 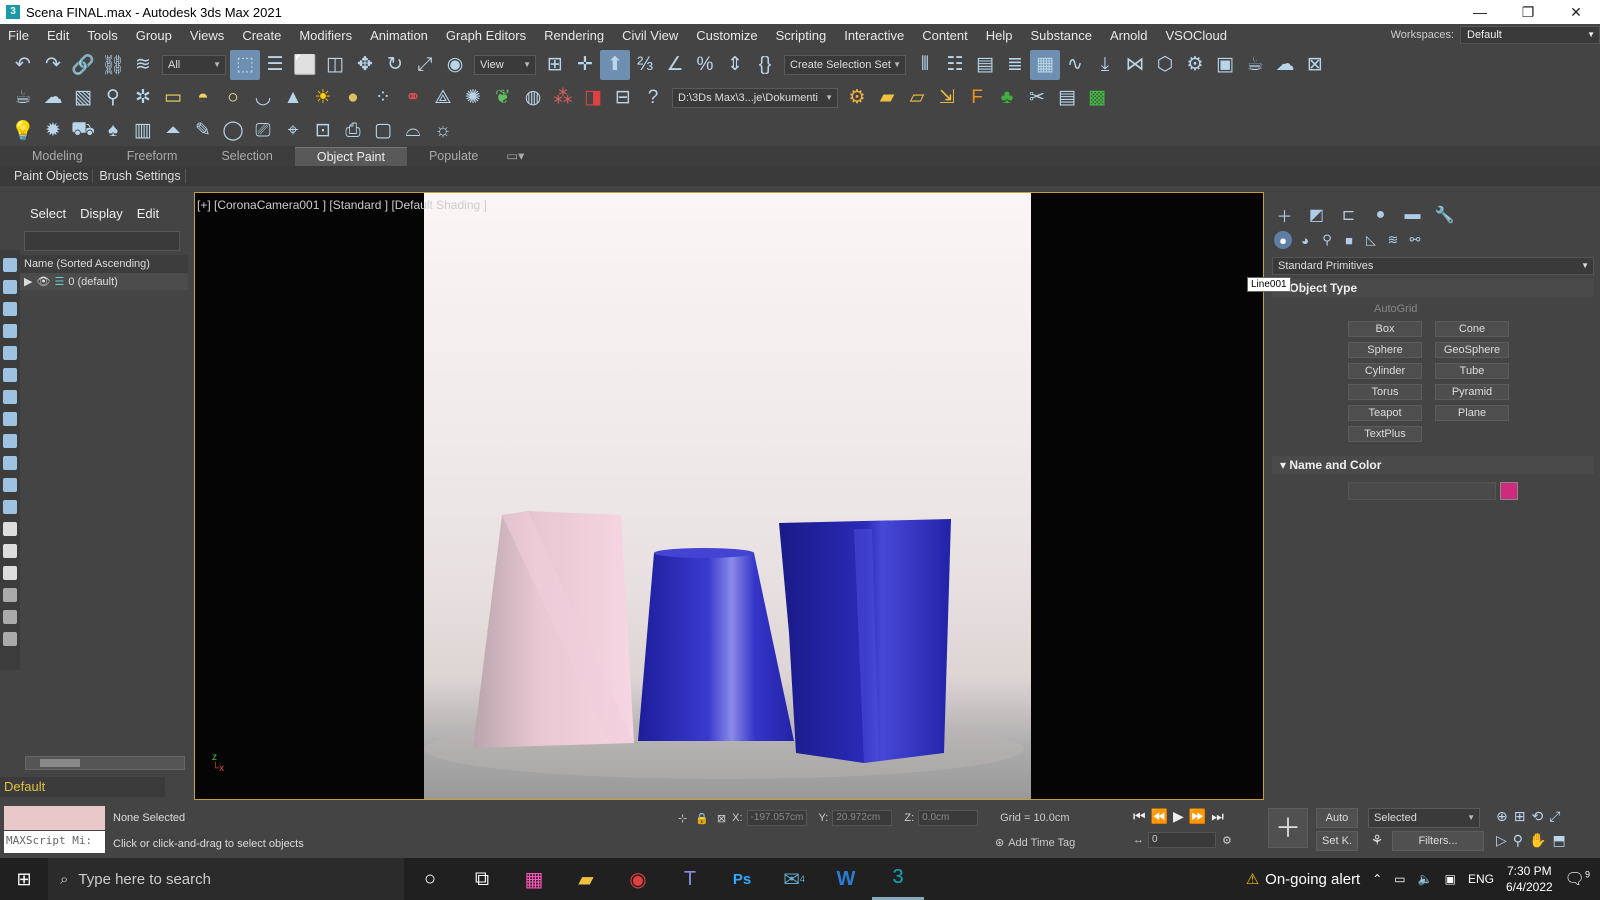 I want to click on menu-customize: Customize, so click(x=727, y=35).